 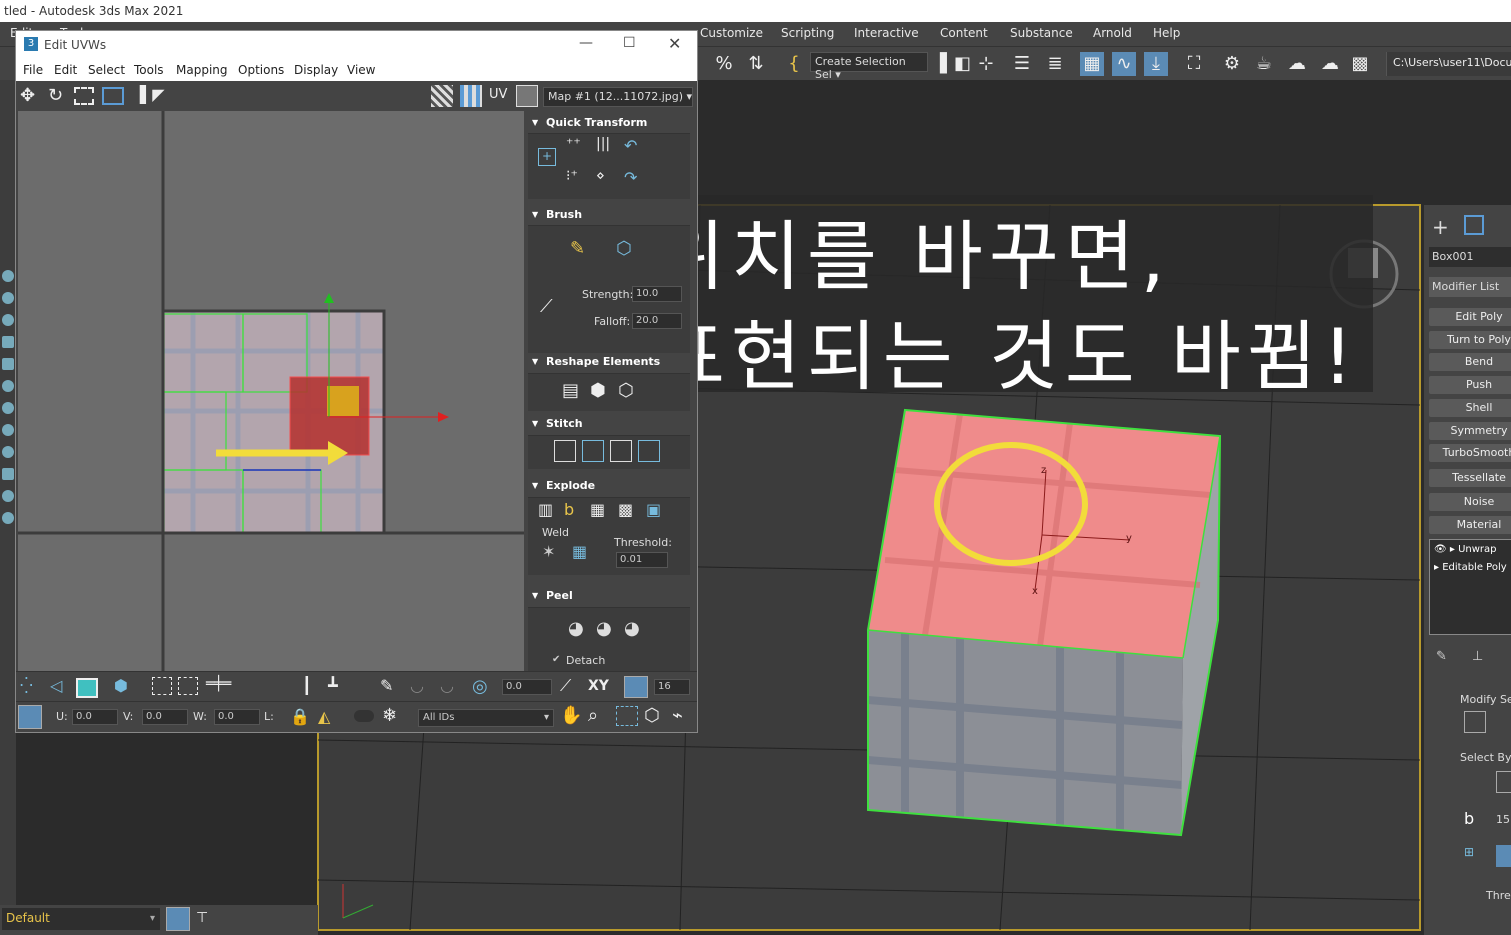 I want to click on relax-icon: ⬢, so click(x=598, y=390).